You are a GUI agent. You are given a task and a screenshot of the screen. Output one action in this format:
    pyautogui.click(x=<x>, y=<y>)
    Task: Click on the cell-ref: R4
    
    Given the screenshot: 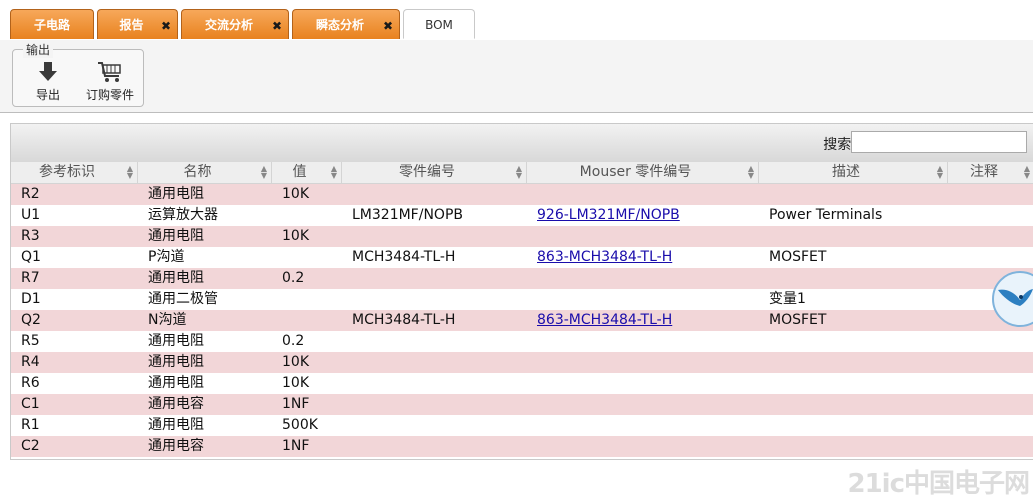 What is the action you would take?
    pyautogui.click(x=30, y=362)
    